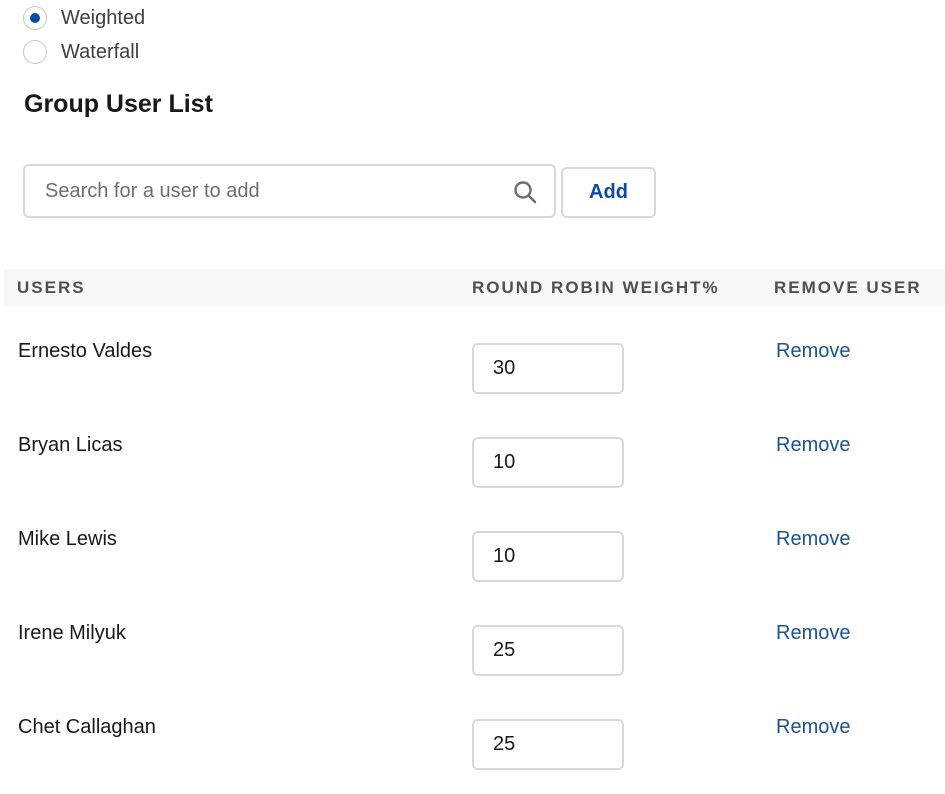 This screenshot has height=794, width=945. What do you see at coordinates (118, 104) in the screenshot?
I see `section-title: Group User List` at bounding box center [118, 104].